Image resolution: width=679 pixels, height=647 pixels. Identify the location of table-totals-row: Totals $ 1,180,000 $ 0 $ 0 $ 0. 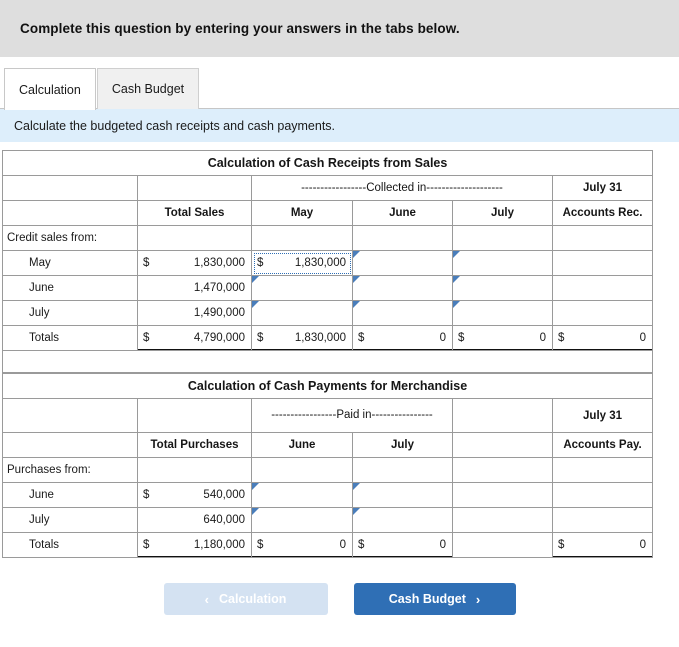
(328, 545).